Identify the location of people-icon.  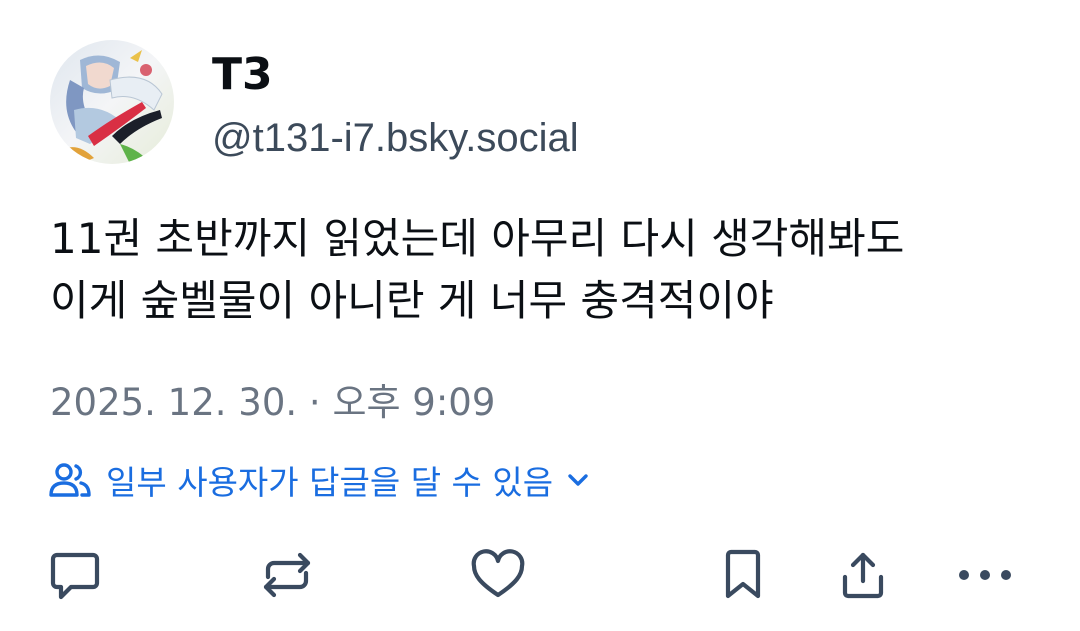
(70, 480).